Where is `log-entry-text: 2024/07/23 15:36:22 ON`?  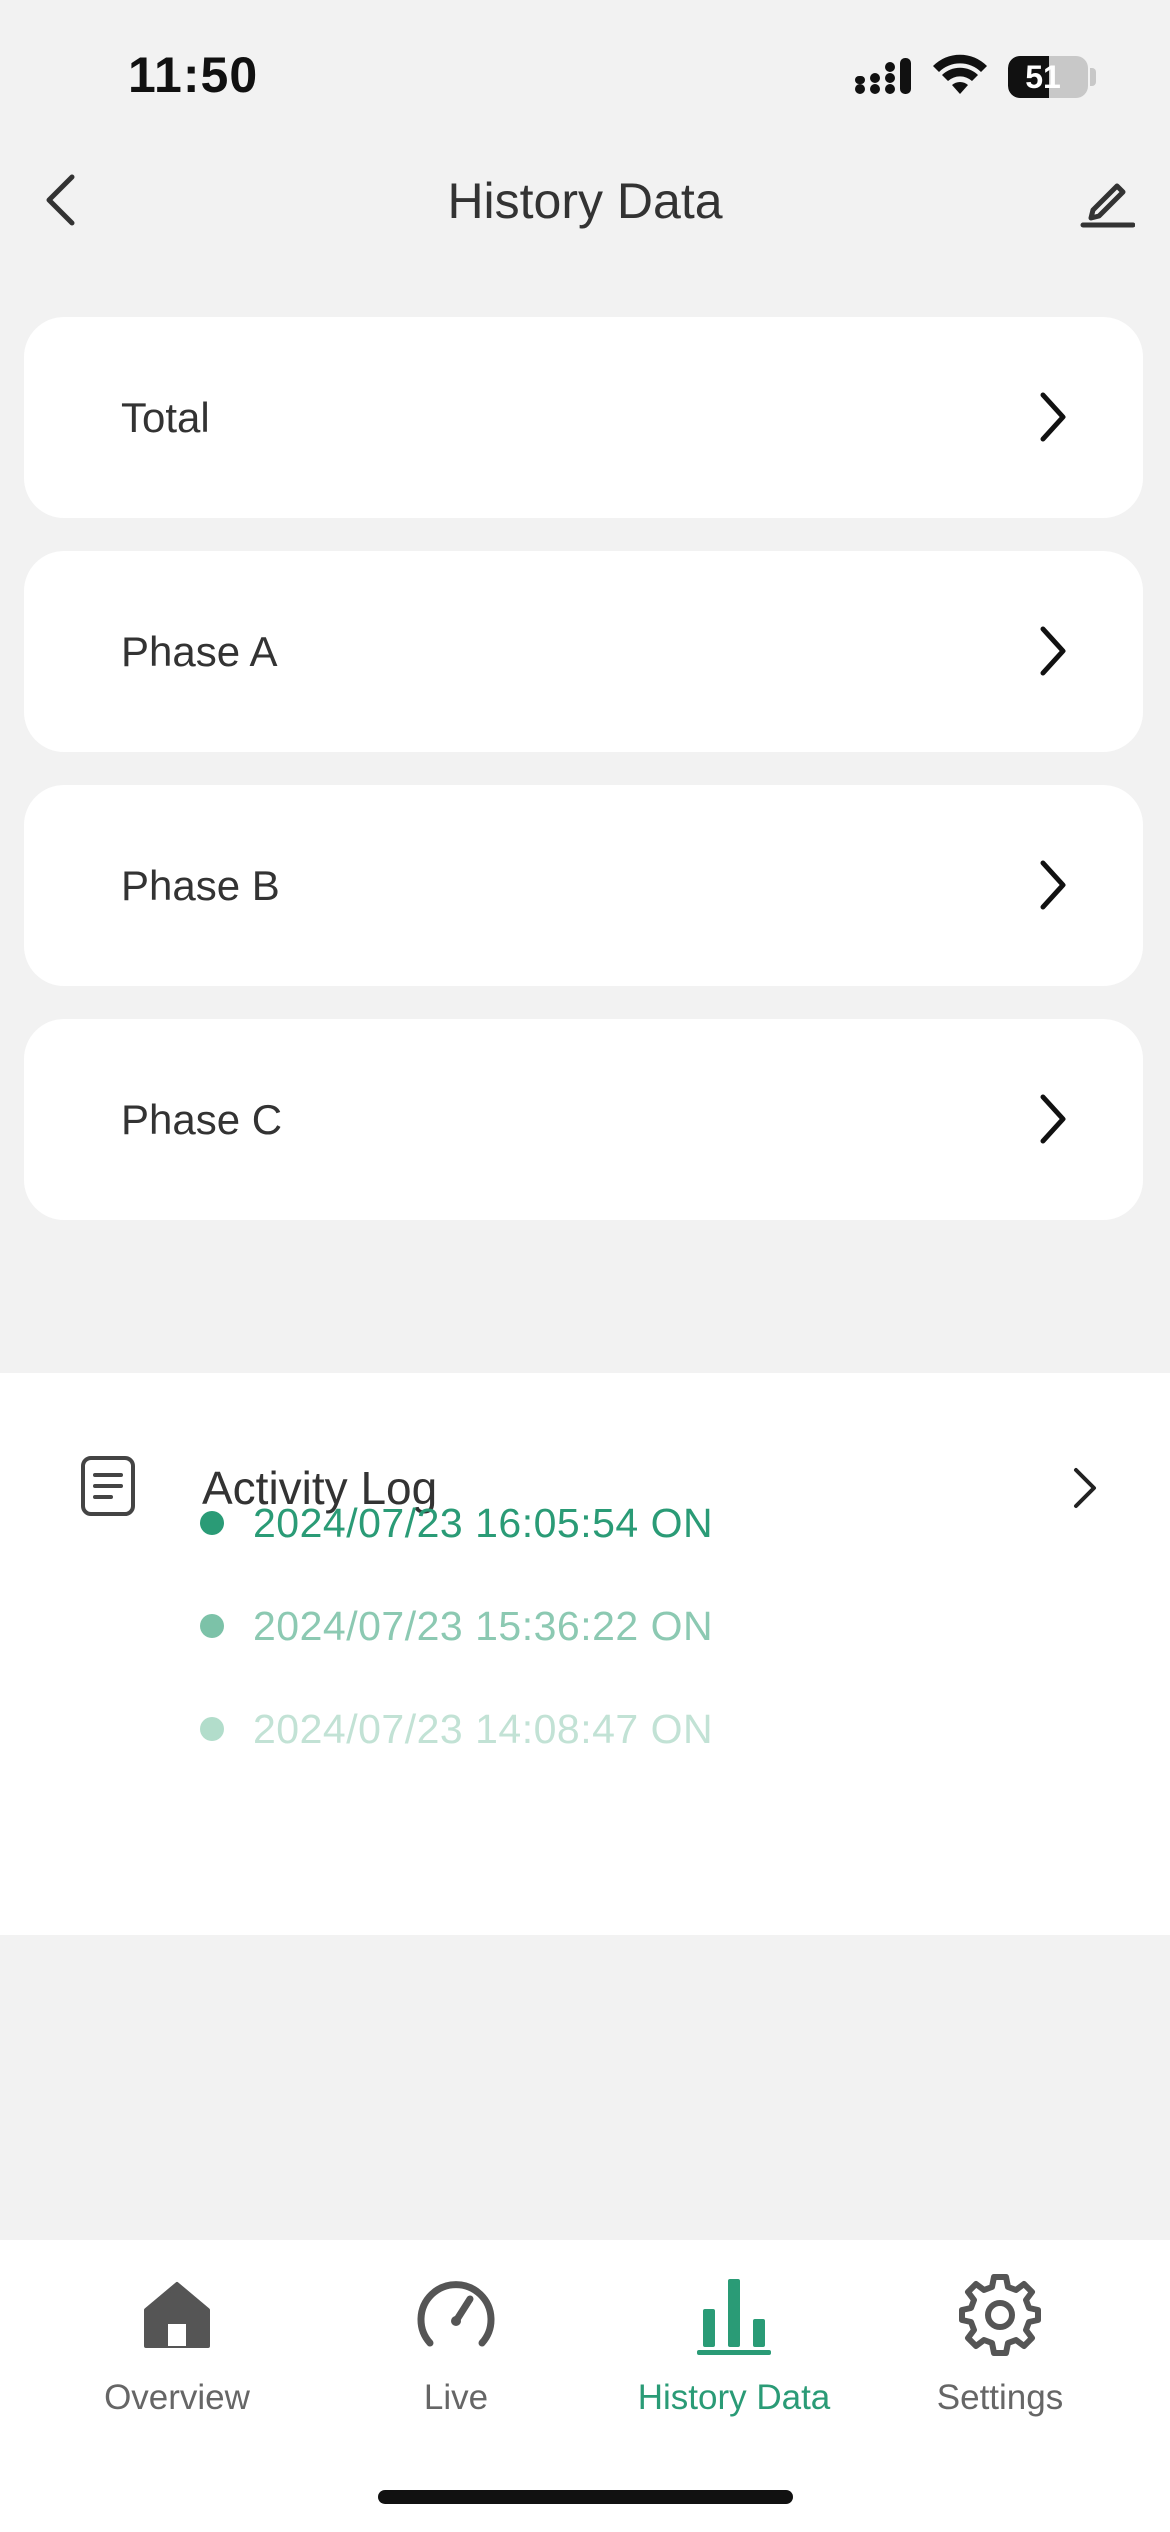 log-entry-text: 2024/07/23 15:36:22 ON is located at coordinates (483, 1625).